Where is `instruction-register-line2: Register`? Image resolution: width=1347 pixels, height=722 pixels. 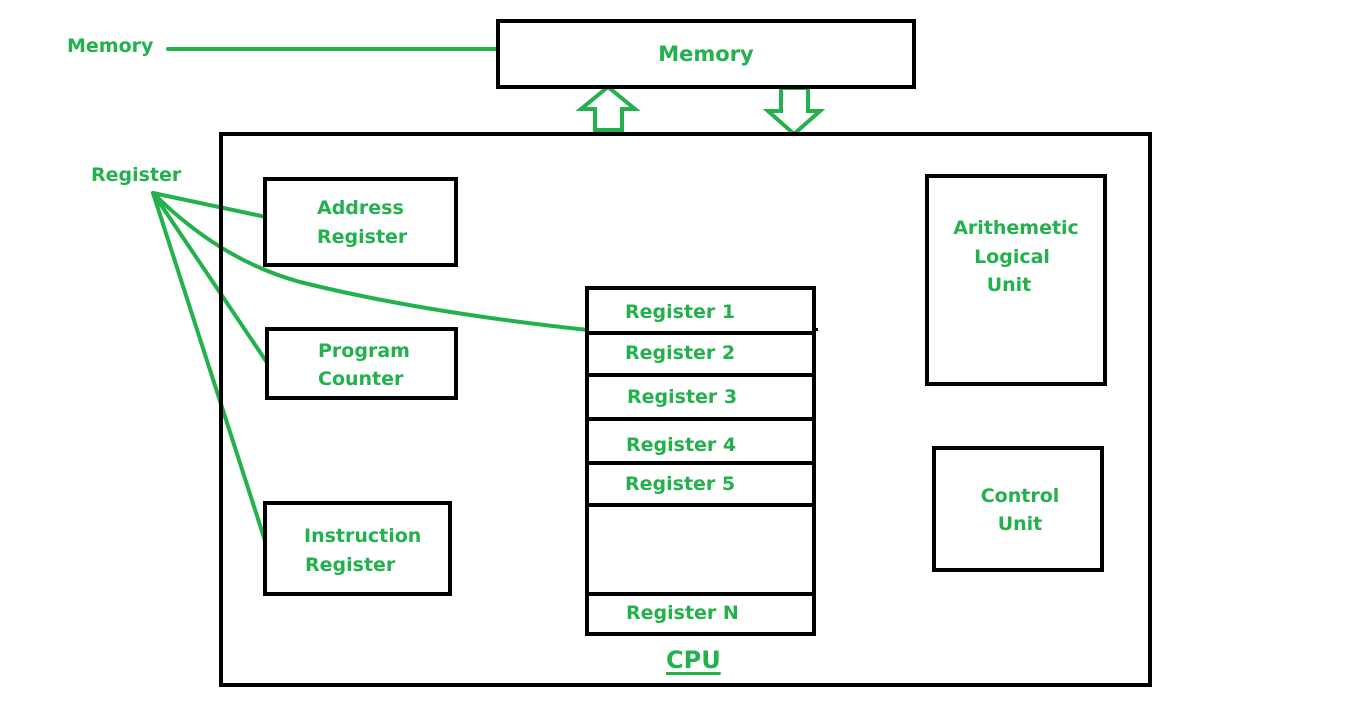
instruction-register-line2: Register is located at coordinates (350, 565).